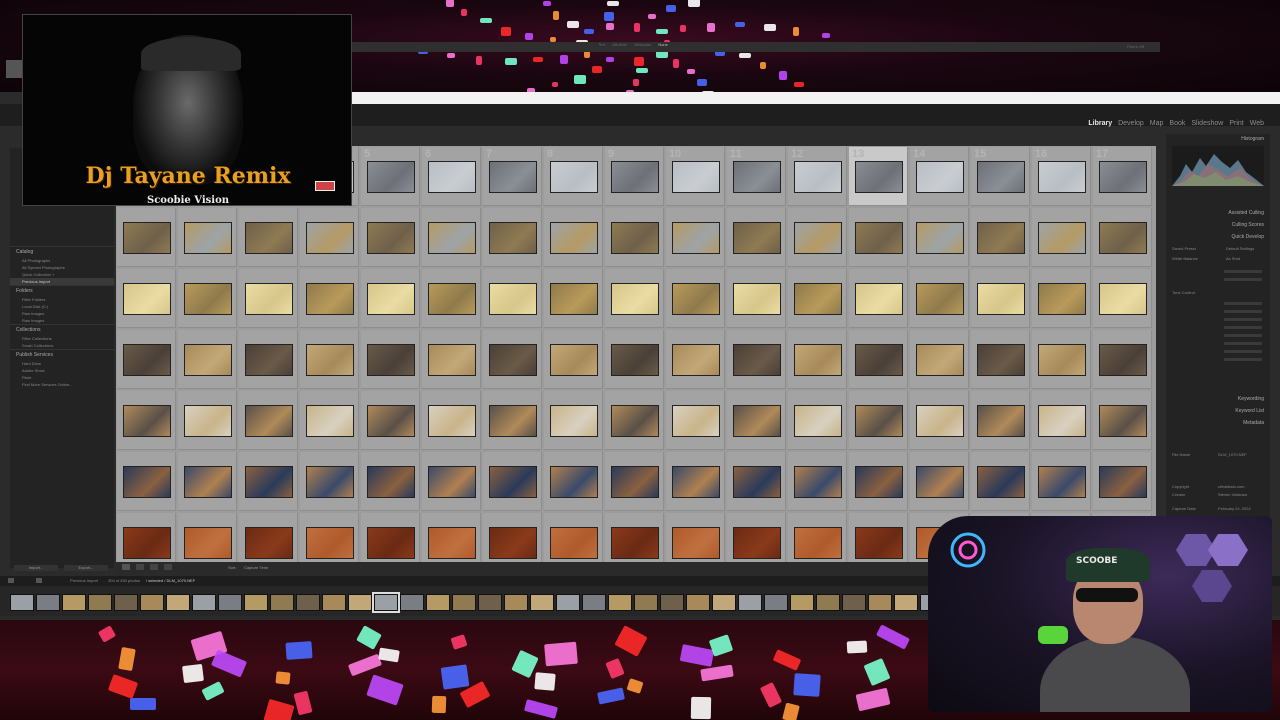  Describe the element at coordinates (1131, 123) in the screenshot. I see `module-develop: Develop` at that location.